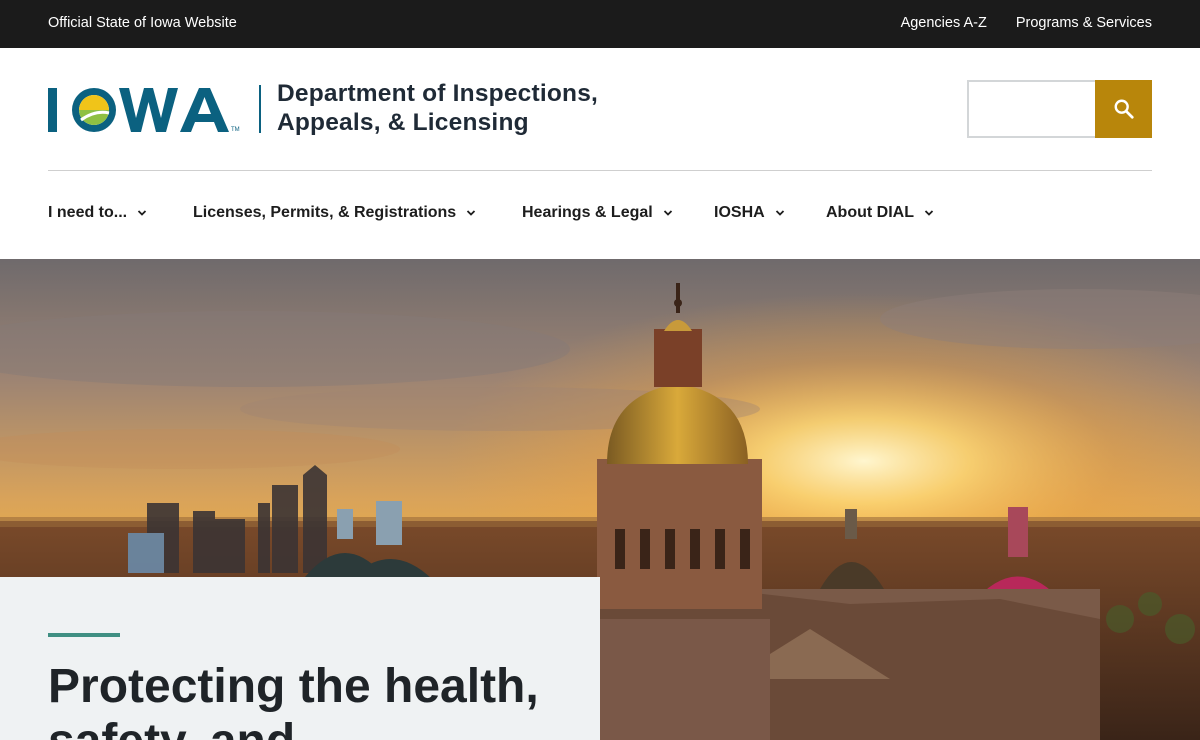  I want to click on search-button, so click(1123, 109).